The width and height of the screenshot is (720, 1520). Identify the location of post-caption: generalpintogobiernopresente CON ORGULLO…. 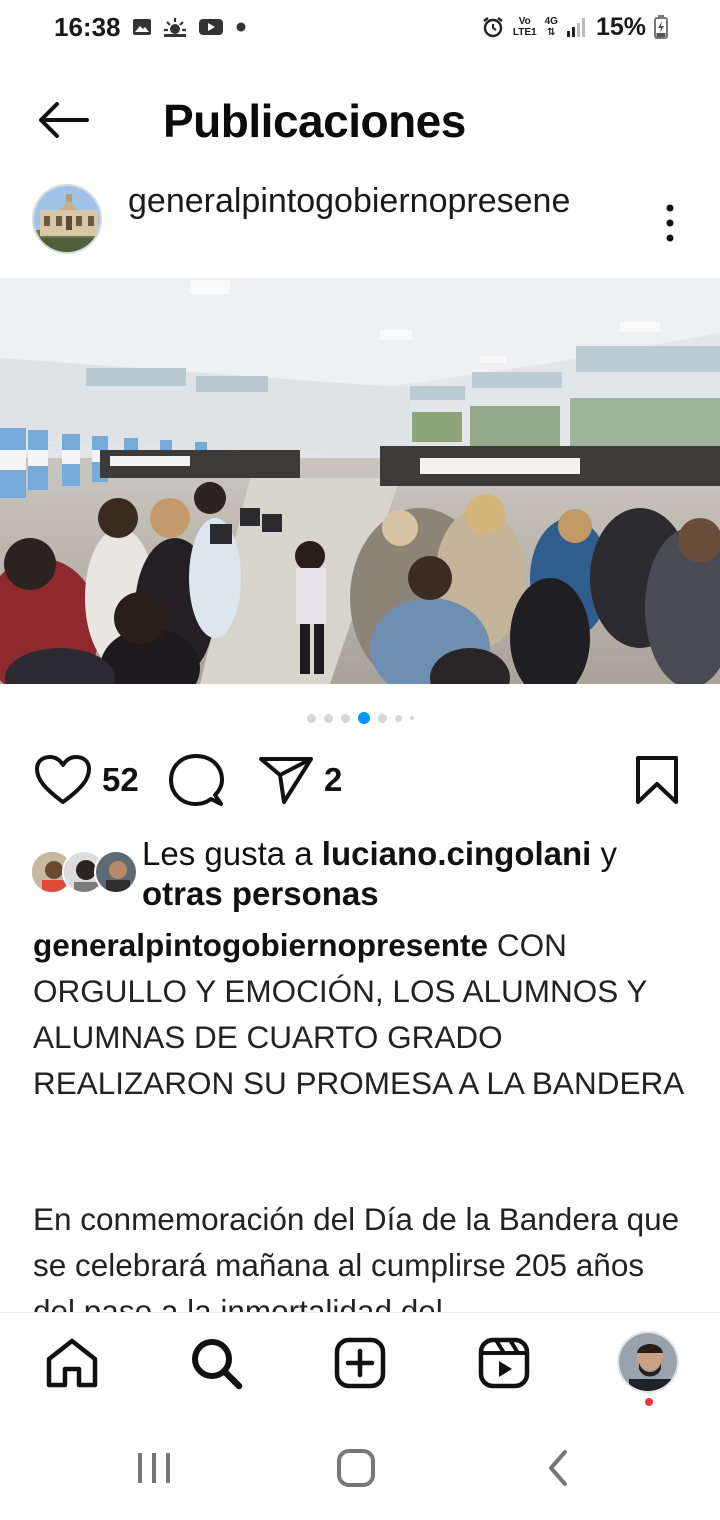
(363, 1014).